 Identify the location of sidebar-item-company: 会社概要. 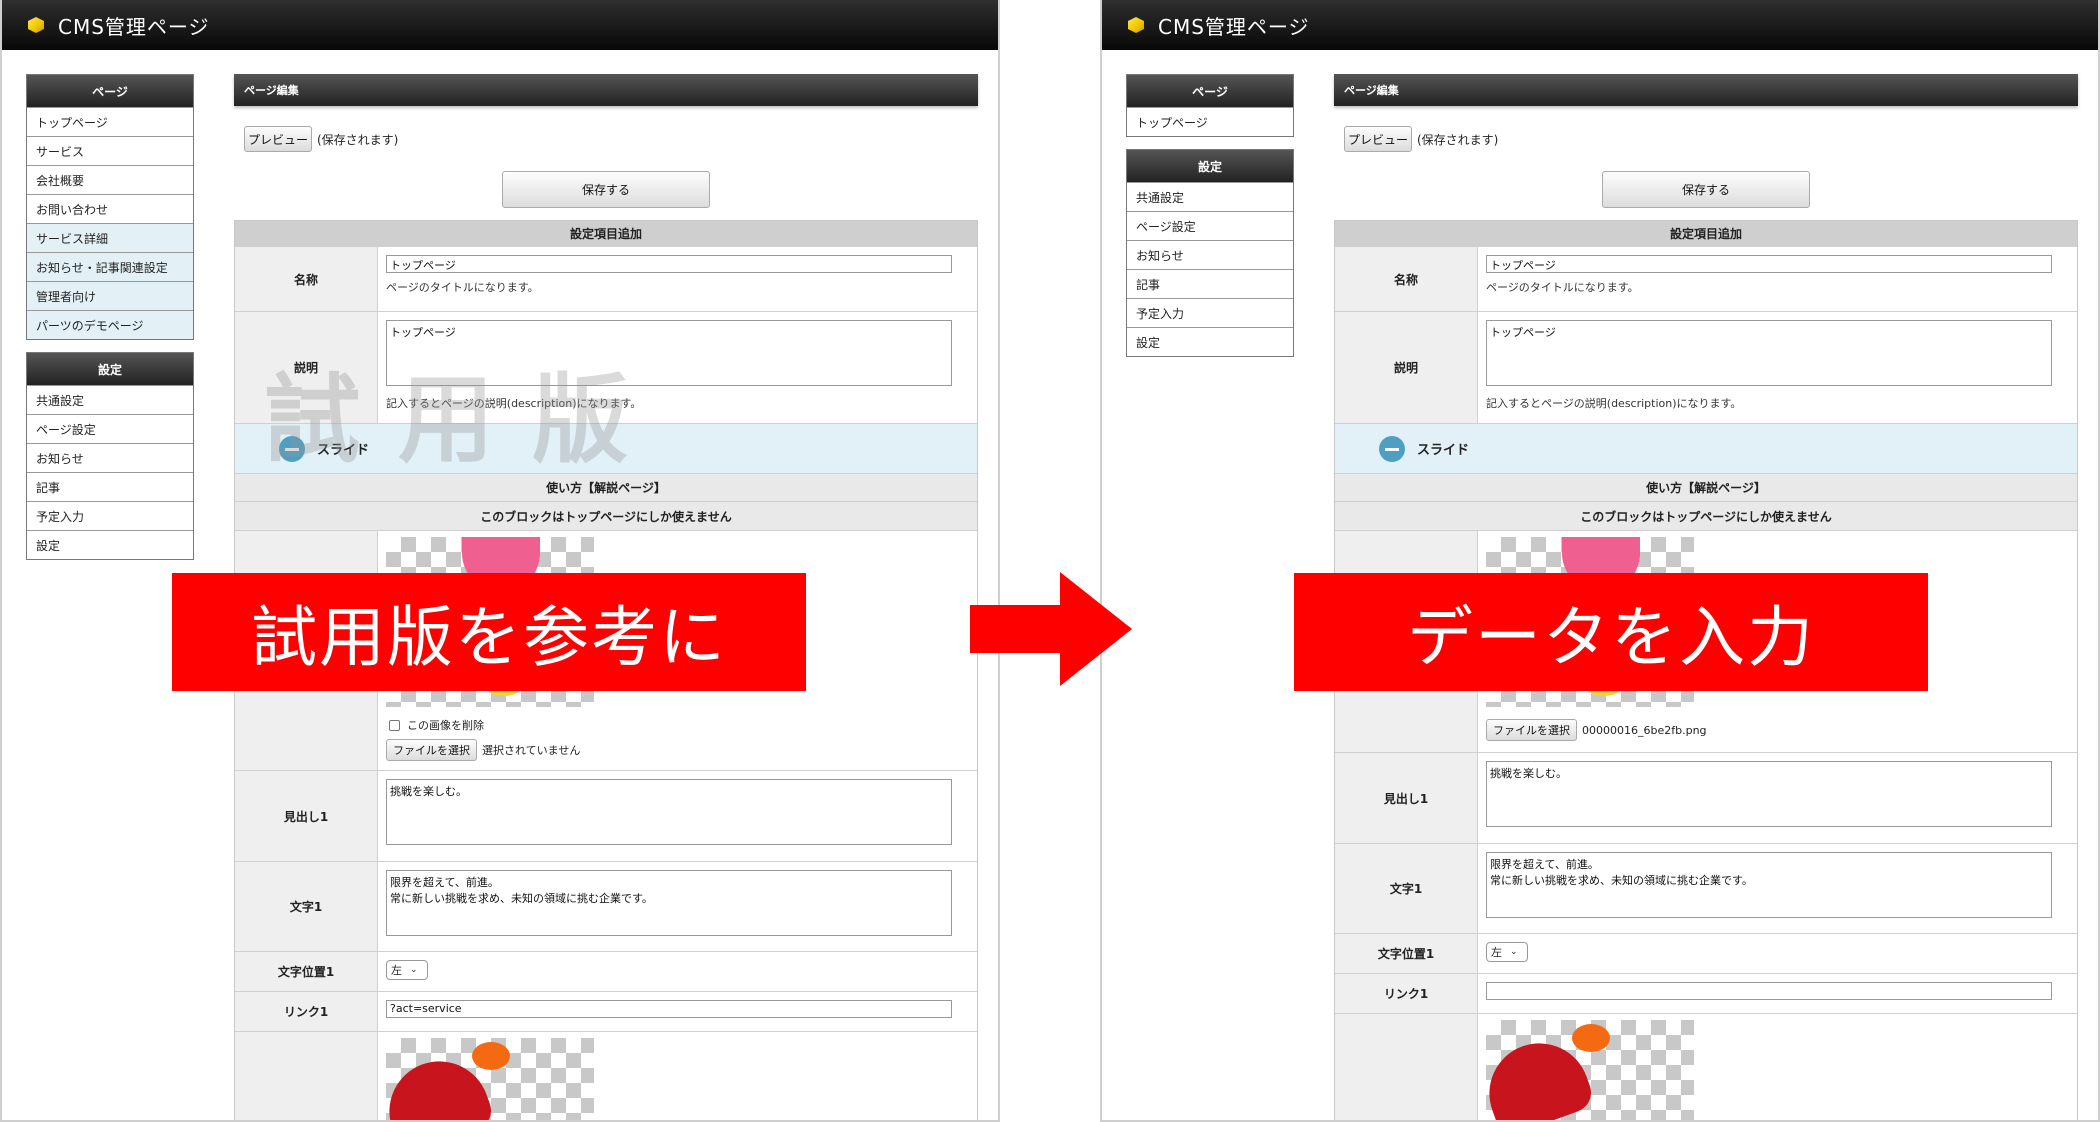
(110, 179).